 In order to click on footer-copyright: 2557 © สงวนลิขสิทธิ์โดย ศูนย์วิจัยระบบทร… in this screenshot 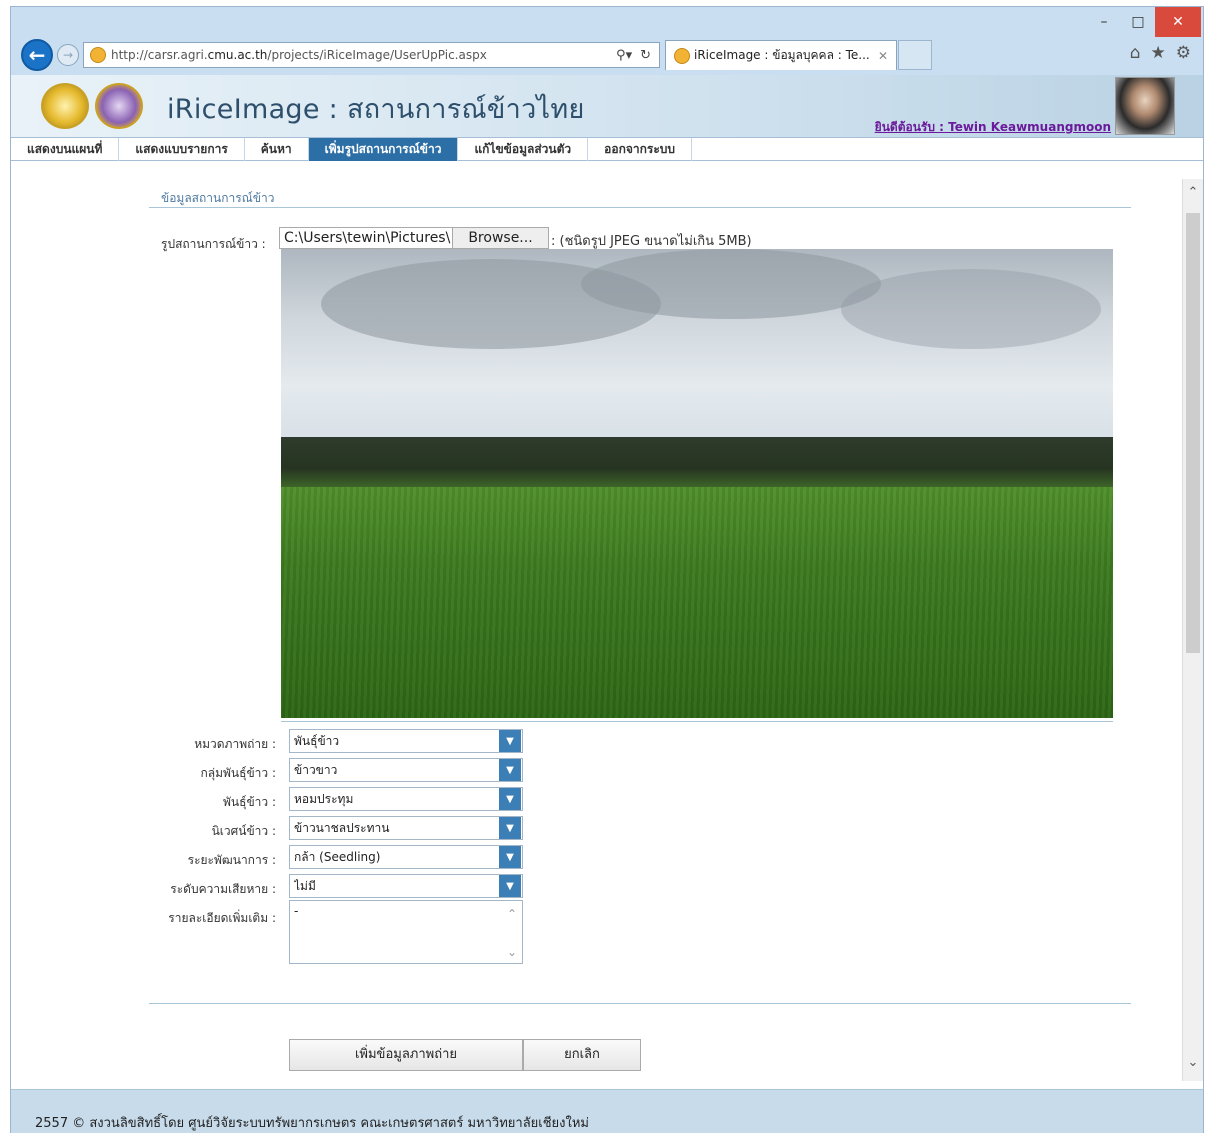, I will do `click(312, 1123)`.